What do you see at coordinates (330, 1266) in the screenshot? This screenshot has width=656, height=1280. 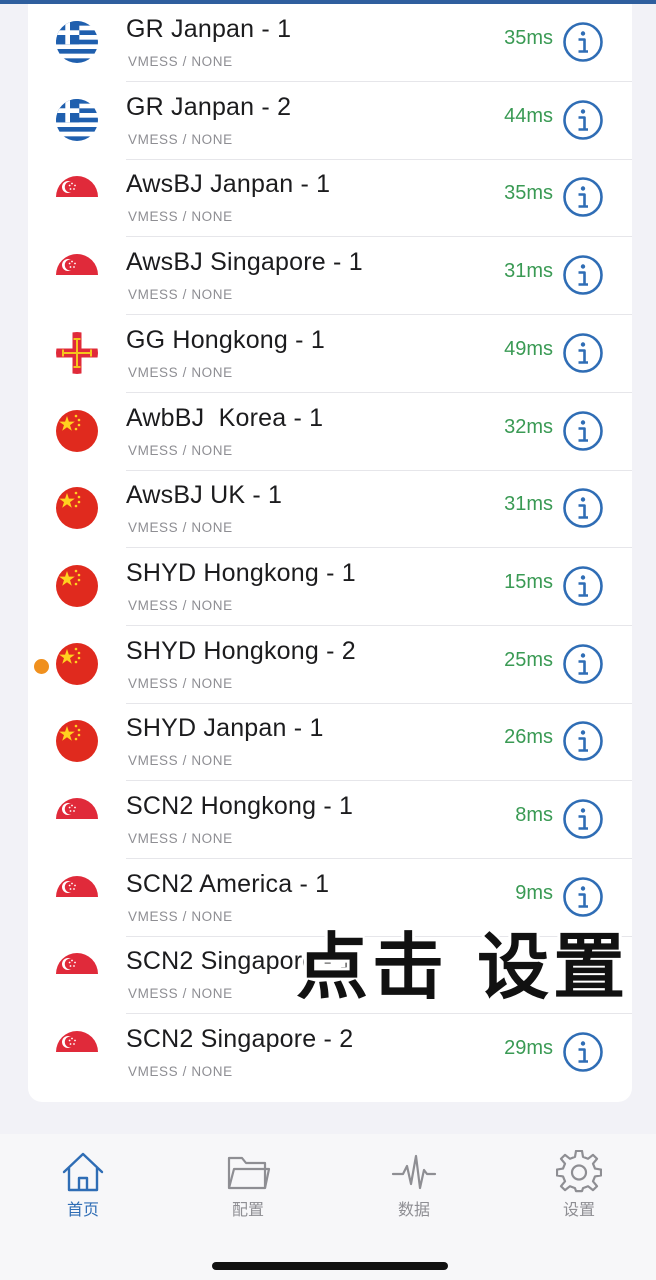 I see `home-indicator` at bounding box center [330, 1266].